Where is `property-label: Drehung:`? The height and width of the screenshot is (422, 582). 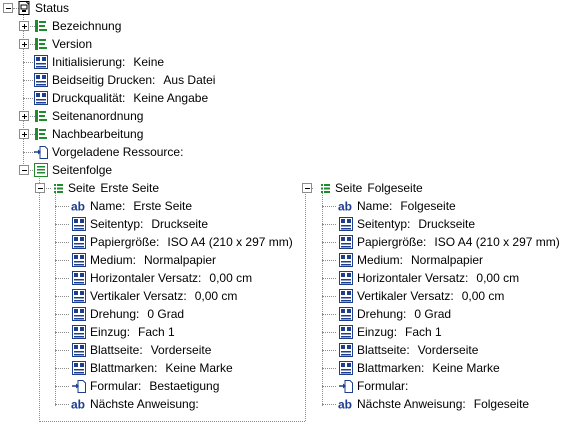 property-label: Drehung: is located at coordinates (382, 314).